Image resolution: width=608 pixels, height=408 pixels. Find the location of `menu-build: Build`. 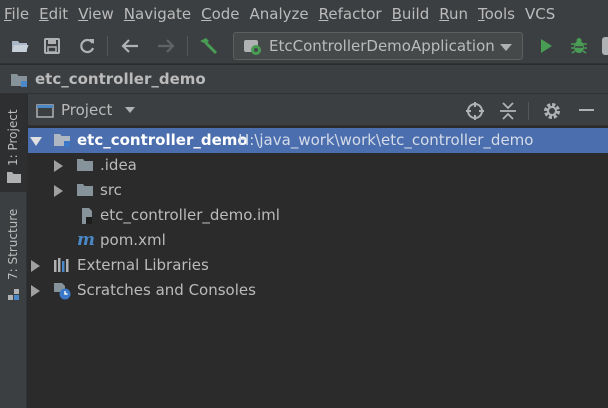

menu-build: Build is located at coordinates (411, 14).